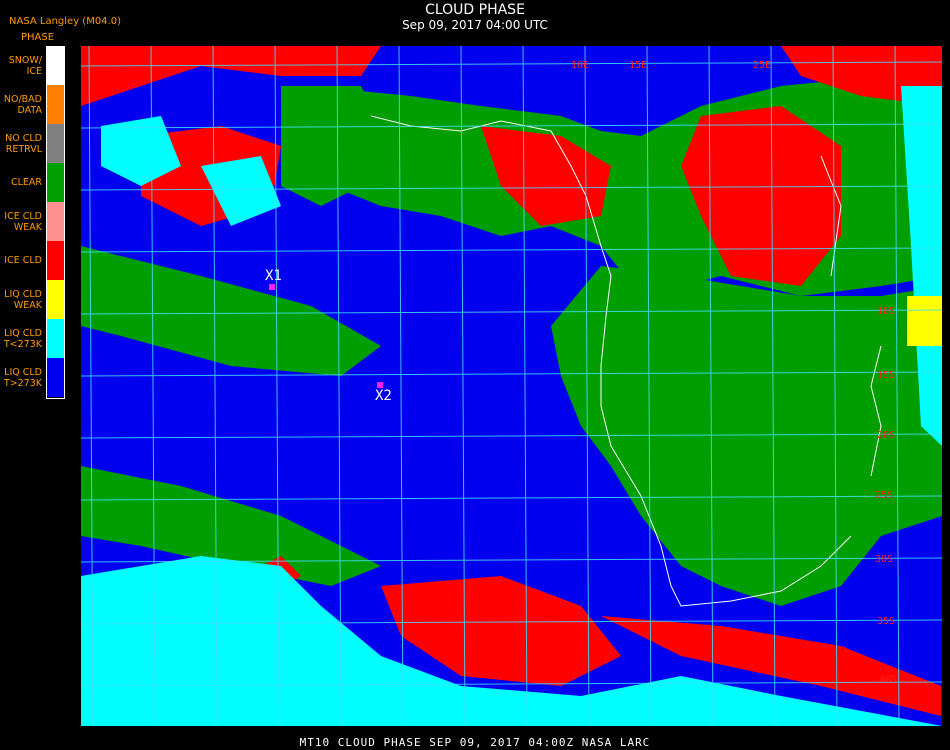 The height and width of the screenshot is (750, 950). I want to click on lat-label-40s: 40S, so click(888, 679).